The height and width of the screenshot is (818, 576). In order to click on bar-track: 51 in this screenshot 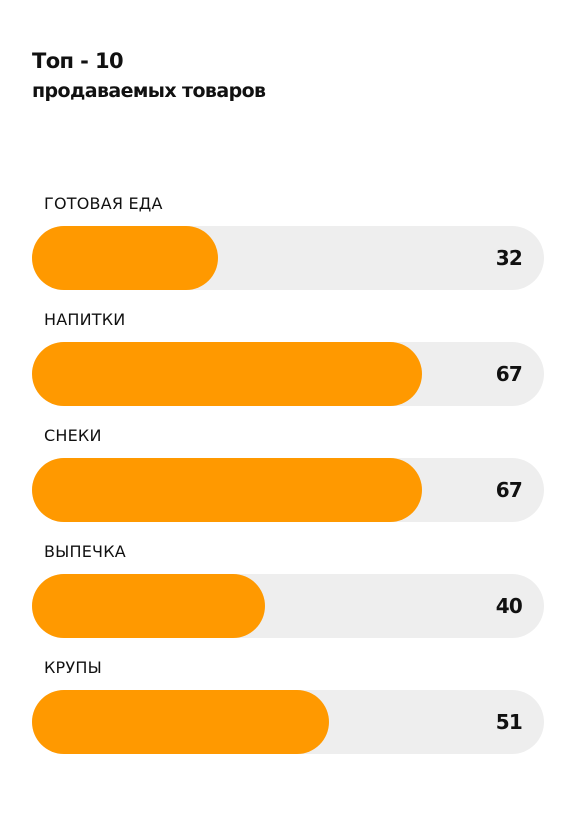, I will do `click(288, 722)`.